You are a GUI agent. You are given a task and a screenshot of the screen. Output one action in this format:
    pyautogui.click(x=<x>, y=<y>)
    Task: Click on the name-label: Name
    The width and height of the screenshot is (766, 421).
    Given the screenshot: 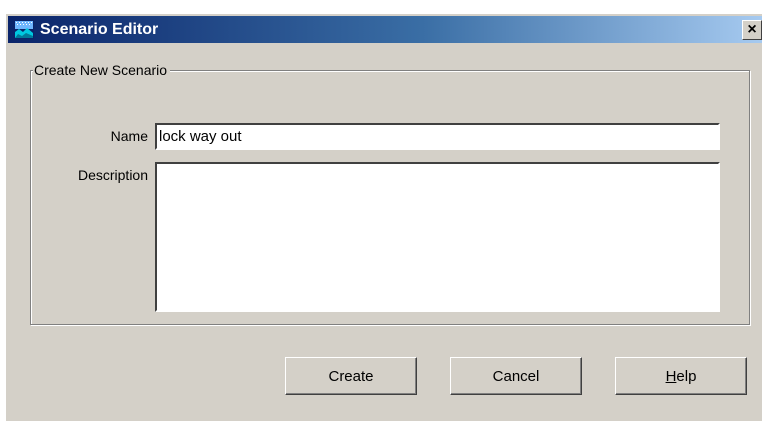 What is the action you would take?
    pyautogui.click(x=129, y=136)
    